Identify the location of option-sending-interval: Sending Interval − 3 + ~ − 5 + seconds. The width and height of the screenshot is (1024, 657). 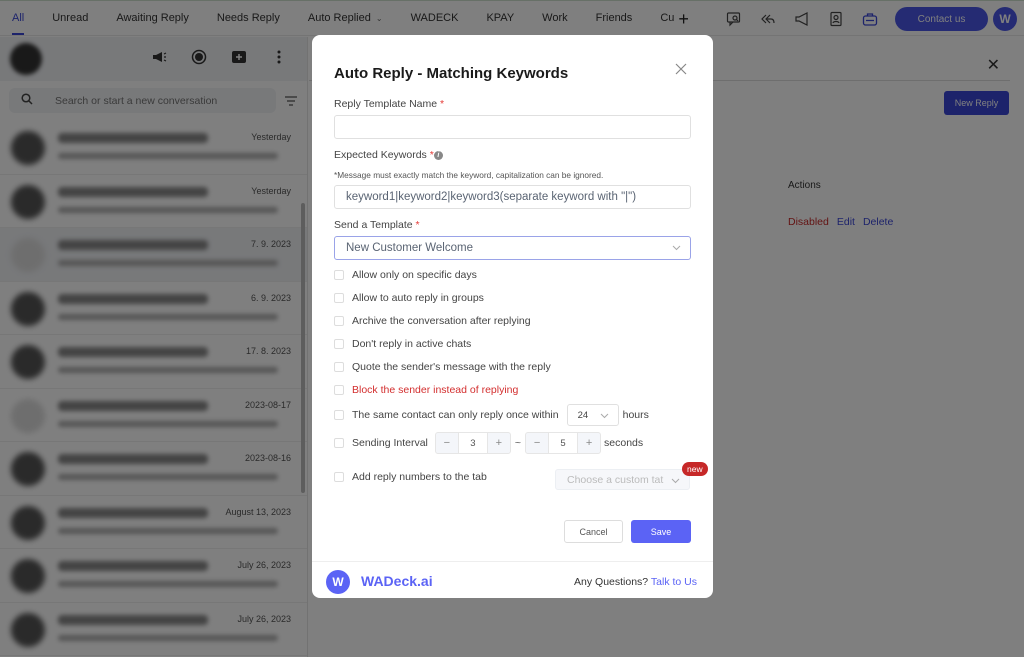
(488, 443).